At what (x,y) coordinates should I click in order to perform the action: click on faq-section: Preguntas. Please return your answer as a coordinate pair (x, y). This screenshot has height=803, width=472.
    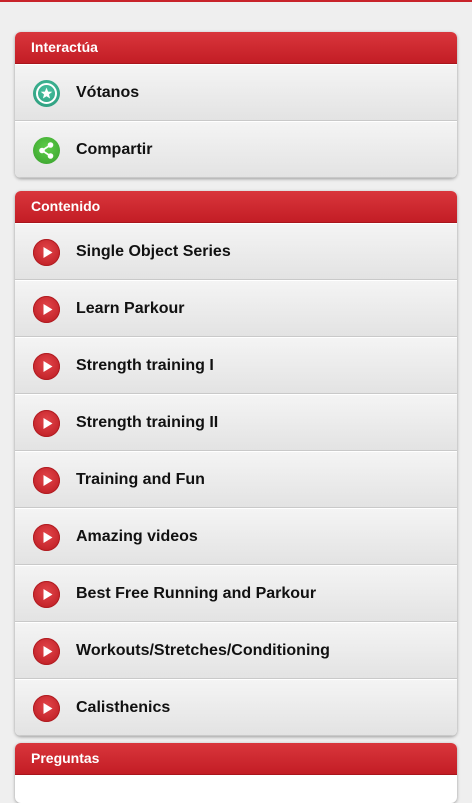
    Looking at the image, I should click on (236, 773).